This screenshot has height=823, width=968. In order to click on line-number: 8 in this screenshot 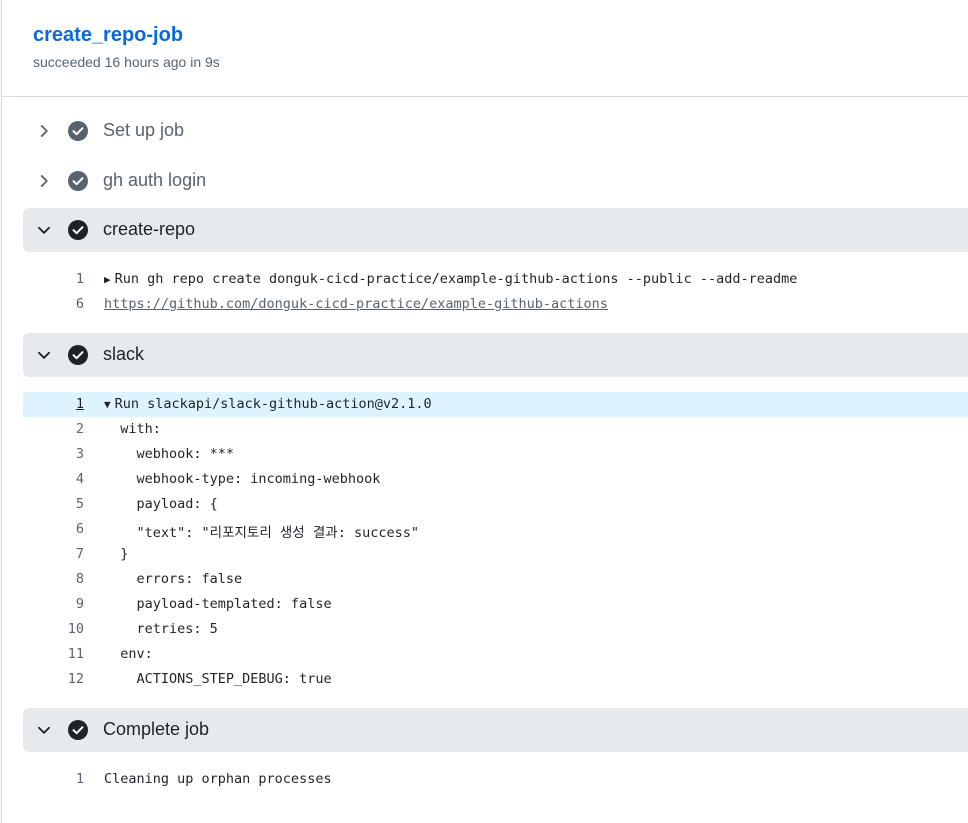, I will do `click(53, 579)`.